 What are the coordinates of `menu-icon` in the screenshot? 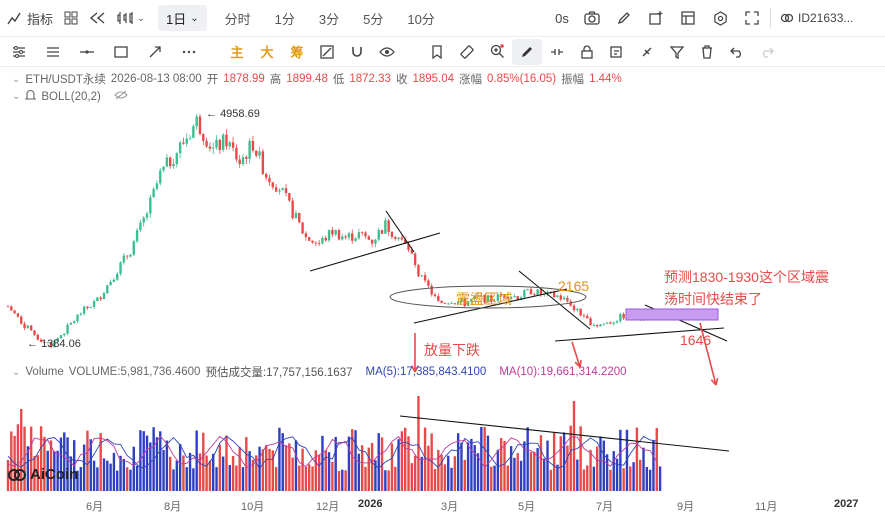 It's located at (53, 52).